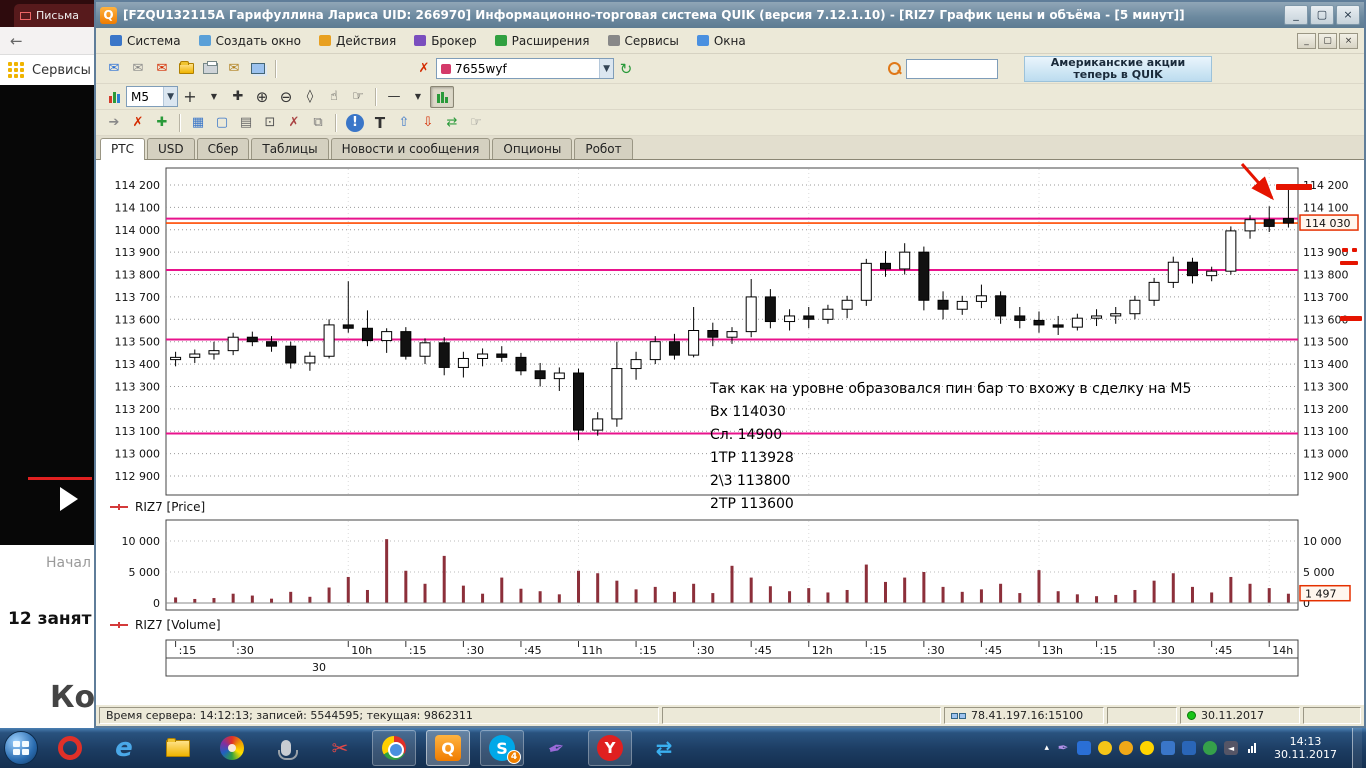  I want to click on start-button, so click(21, 748).